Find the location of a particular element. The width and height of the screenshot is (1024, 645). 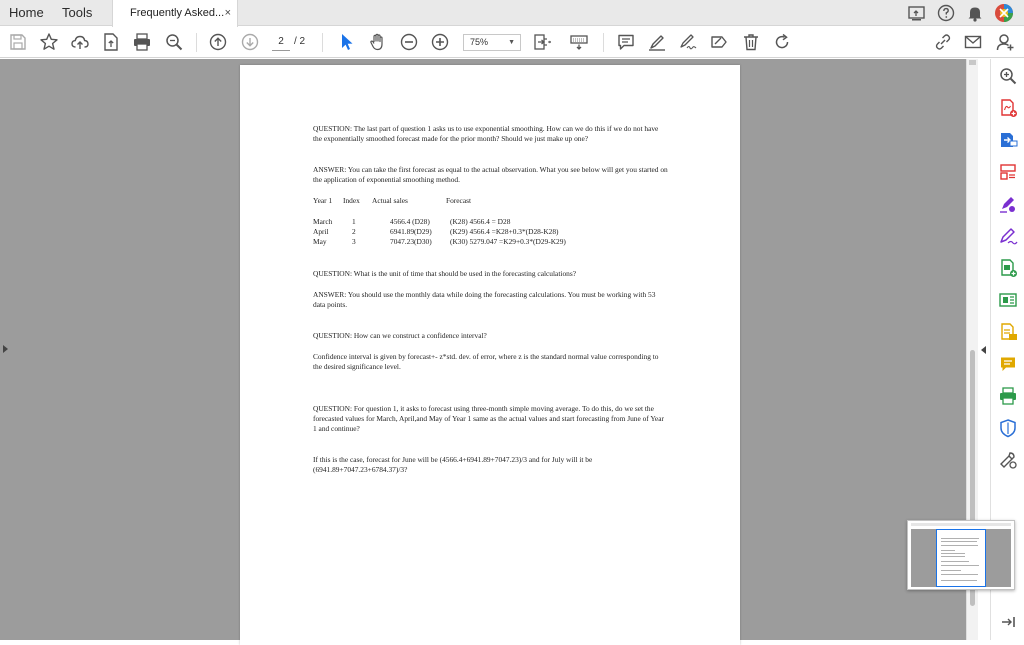

chevron-down-icon: ▼ is located at coordinates (511, 42).